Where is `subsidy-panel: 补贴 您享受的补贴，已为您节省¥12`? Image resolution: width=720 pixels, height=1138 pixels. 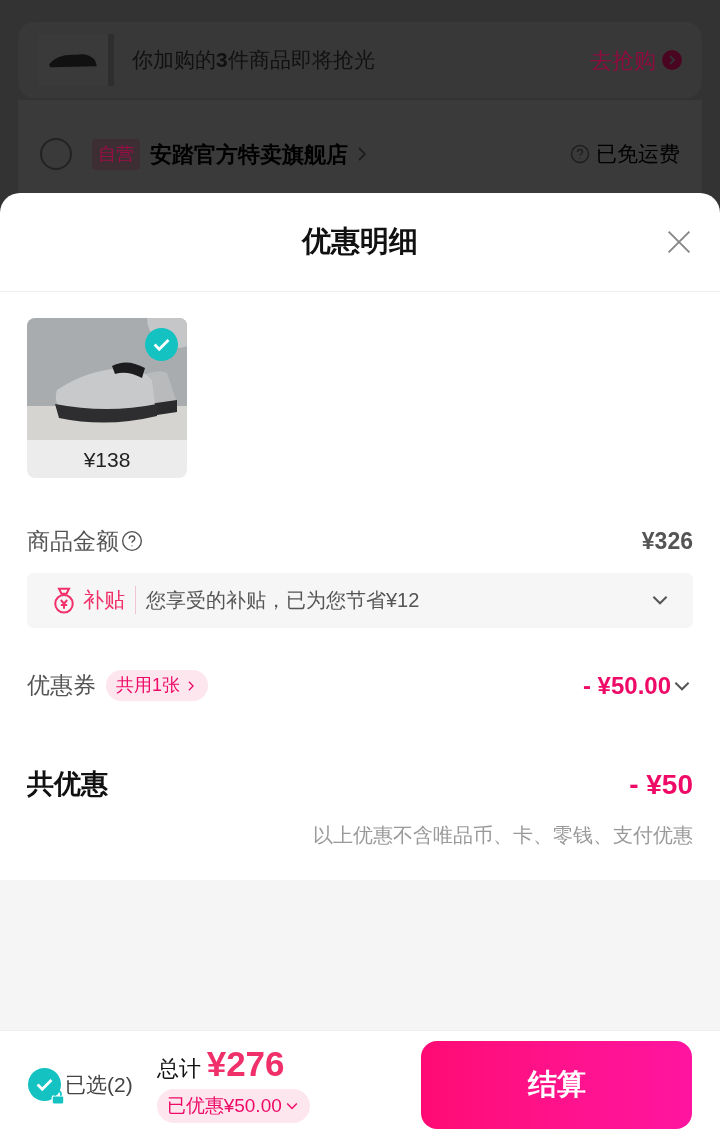
subsidy-panel: 补贴 您享受的补贴，已为您节省¥12 is located at coordinates (360, 600).